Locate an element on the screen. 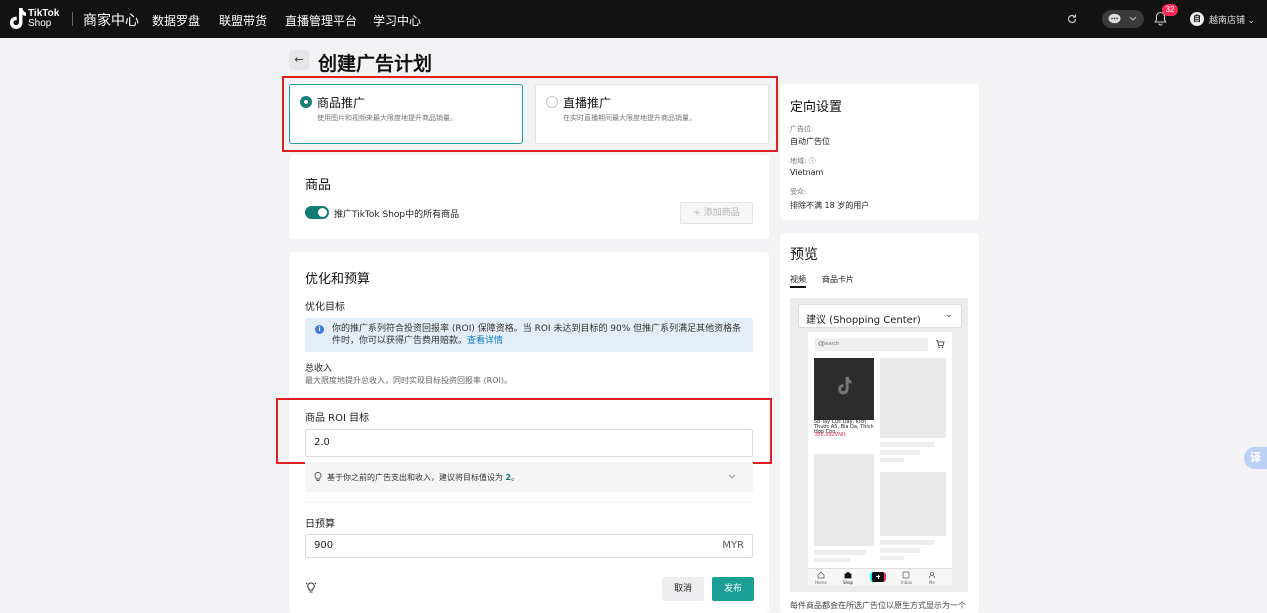  roi-label: 商品 ROI 目标 is located at coordinates (337, 418).